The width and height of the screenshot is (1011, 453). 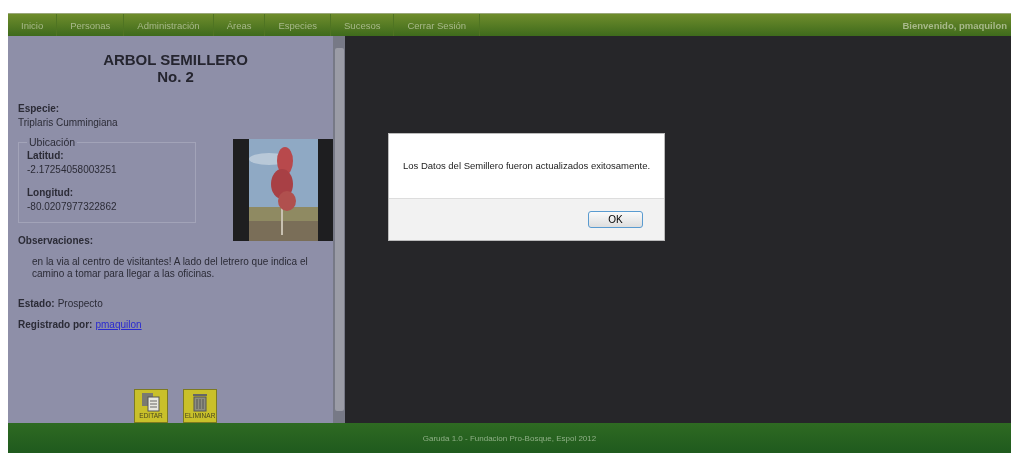 What do you see at coordinates (36, 303) in the screenshot?
I see `field-label: Estado:` at bounding box center [36, 303].